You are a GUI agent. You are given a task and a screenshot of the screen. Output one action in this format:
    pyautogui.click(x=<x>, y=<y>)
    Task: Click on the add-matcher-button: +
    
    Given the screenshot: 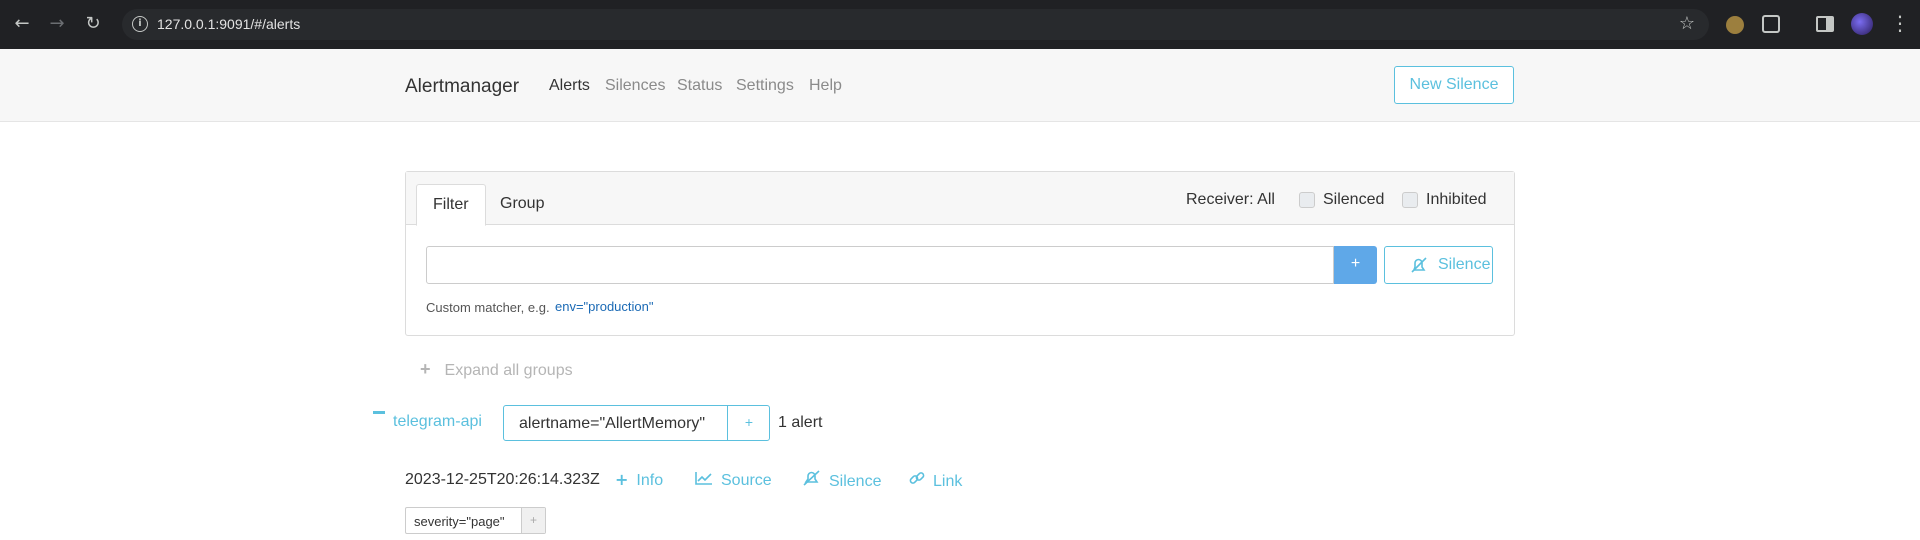 What is the action you would take?
    pyautogui.click(x=1355, y=265)
    